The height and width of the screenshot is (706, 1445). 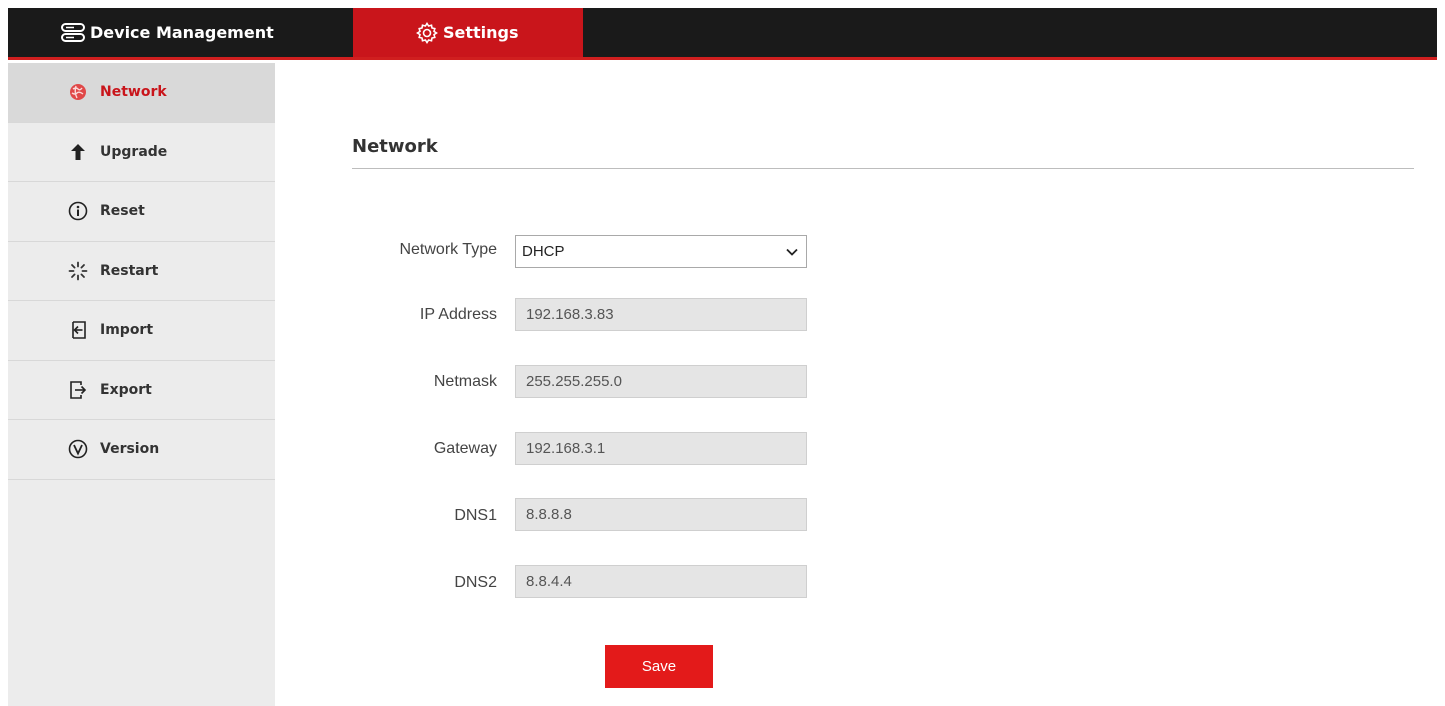 What do you see at coordinates (78, 152) in the screenshot?
I see `arrow-up-icon` at bounding box center [78, 152].